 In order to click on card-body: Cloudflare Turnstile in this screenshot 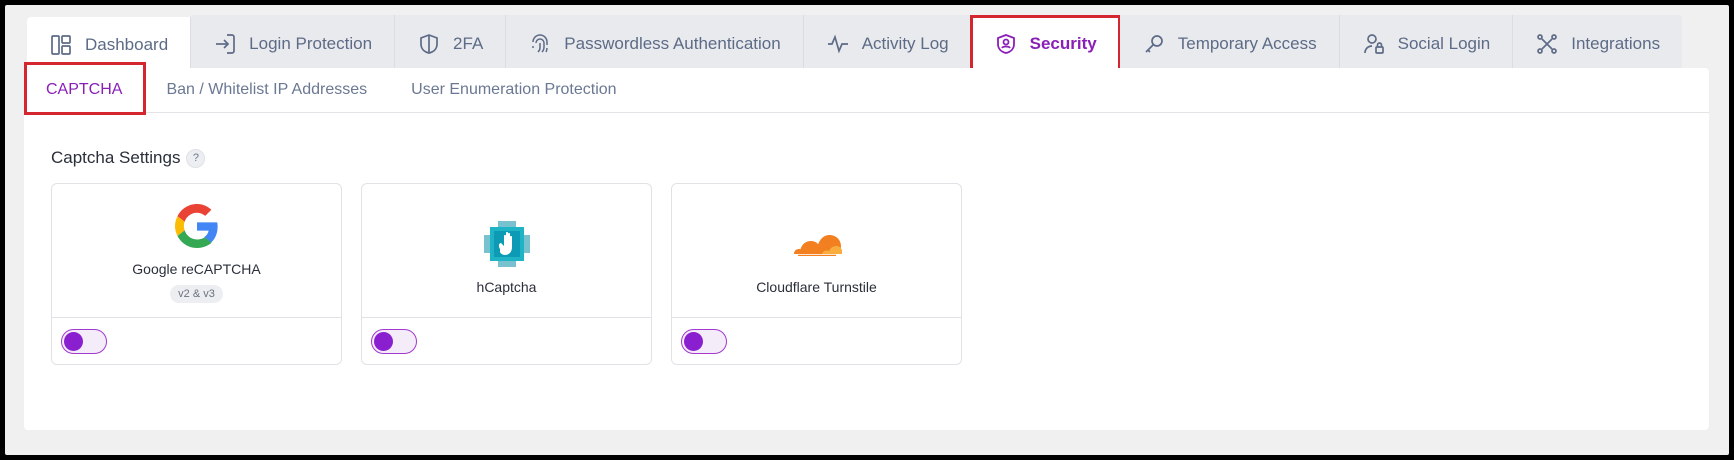, I will do `click(816, 251)`.